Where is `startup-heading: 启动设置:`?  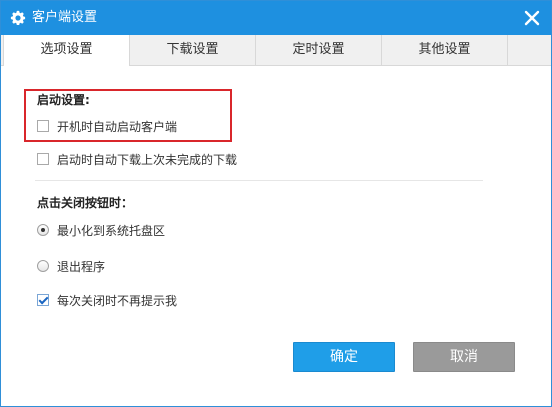
startup-heading: 启动设置: is located at coordinates (63, 100).